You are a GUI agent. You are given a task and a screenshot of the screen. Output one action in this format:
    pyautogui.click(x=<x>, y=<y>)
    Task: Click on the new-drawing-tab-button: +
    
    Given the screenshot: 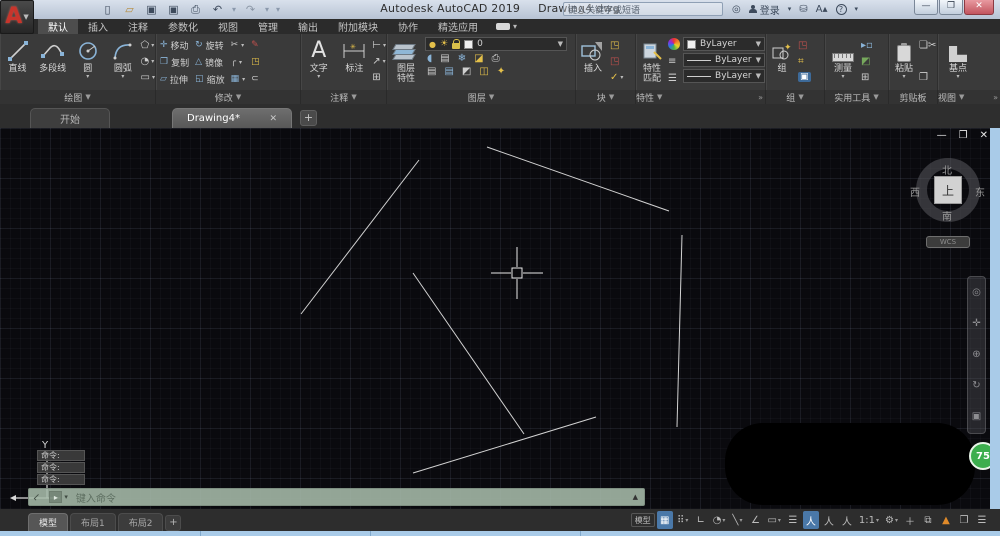 What is the action you would take?
    pyautogui.click(x=308, y=118)
    